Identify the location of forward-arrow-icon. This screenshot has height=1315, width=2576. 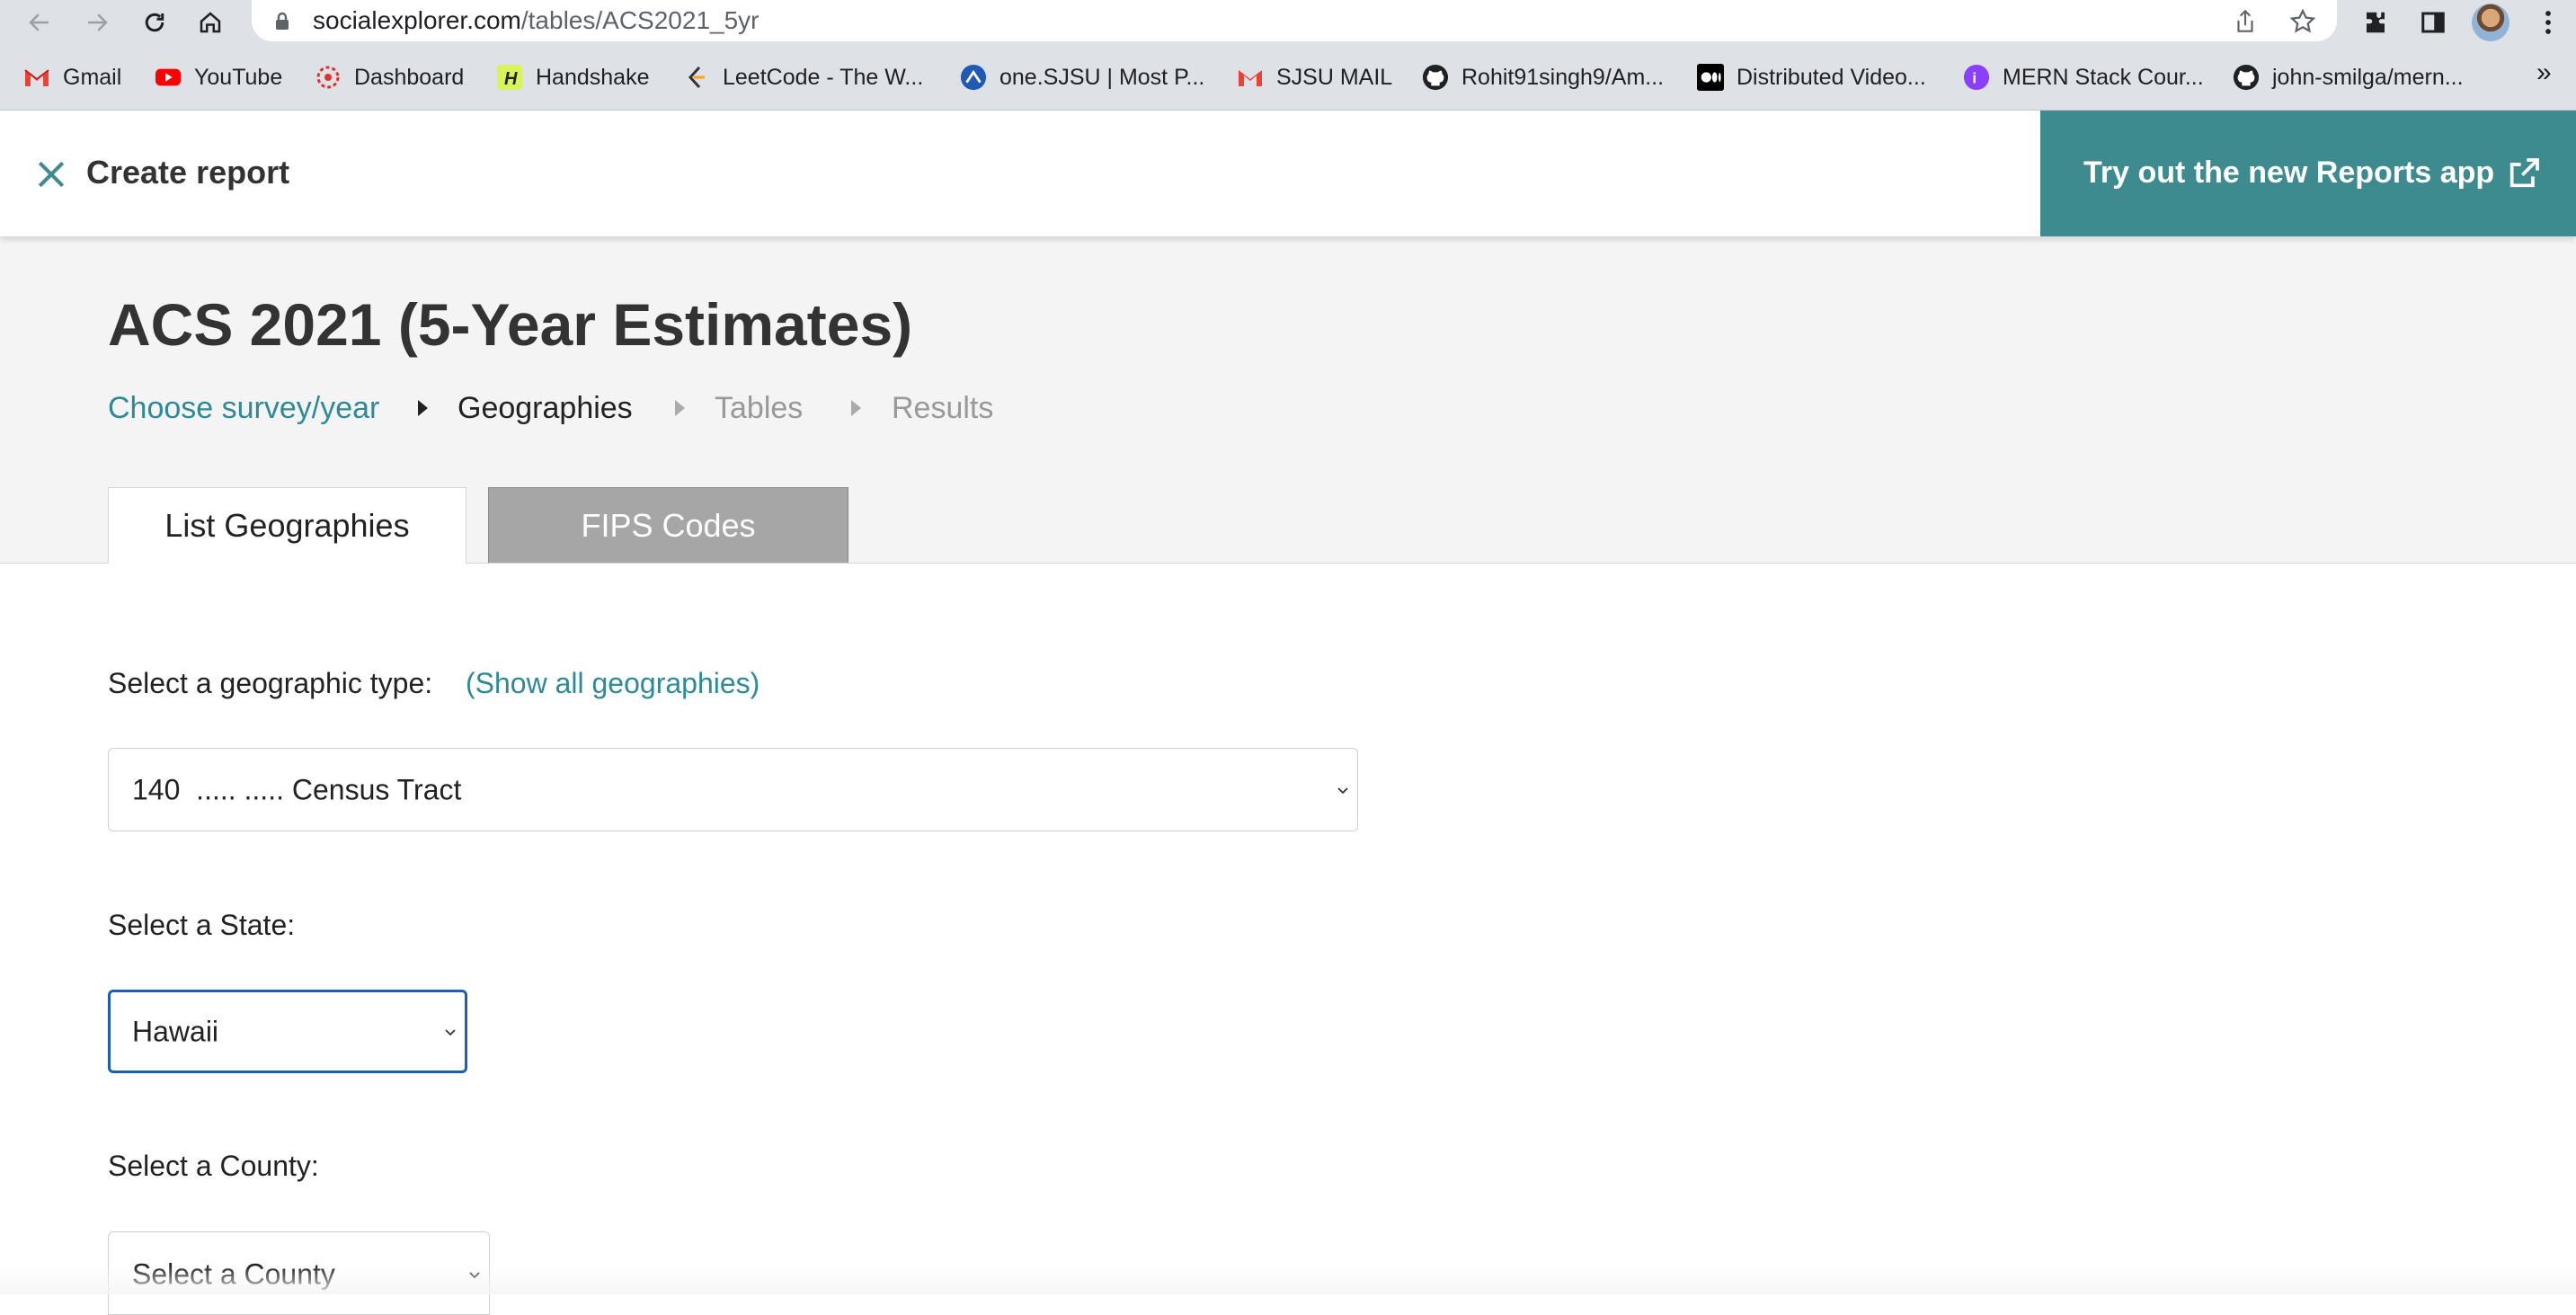
(98, 22).